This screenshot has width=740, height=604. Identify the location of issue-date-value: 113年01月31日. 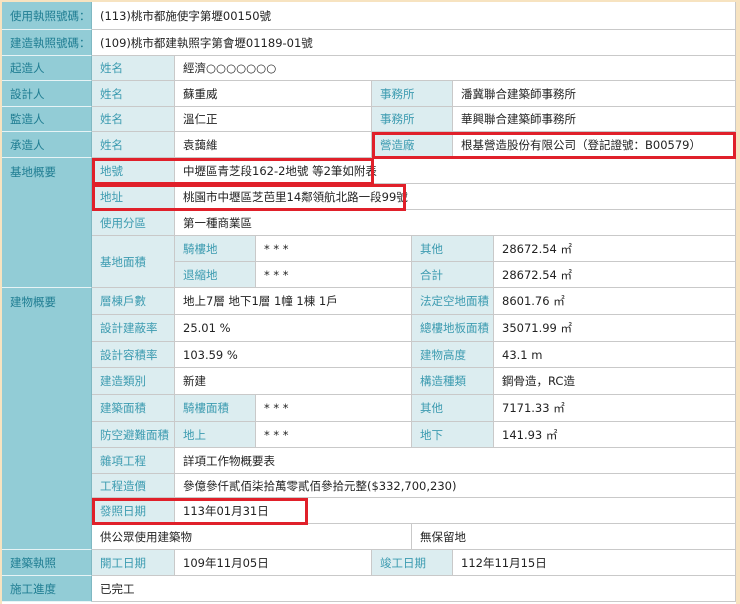
(455, 511).